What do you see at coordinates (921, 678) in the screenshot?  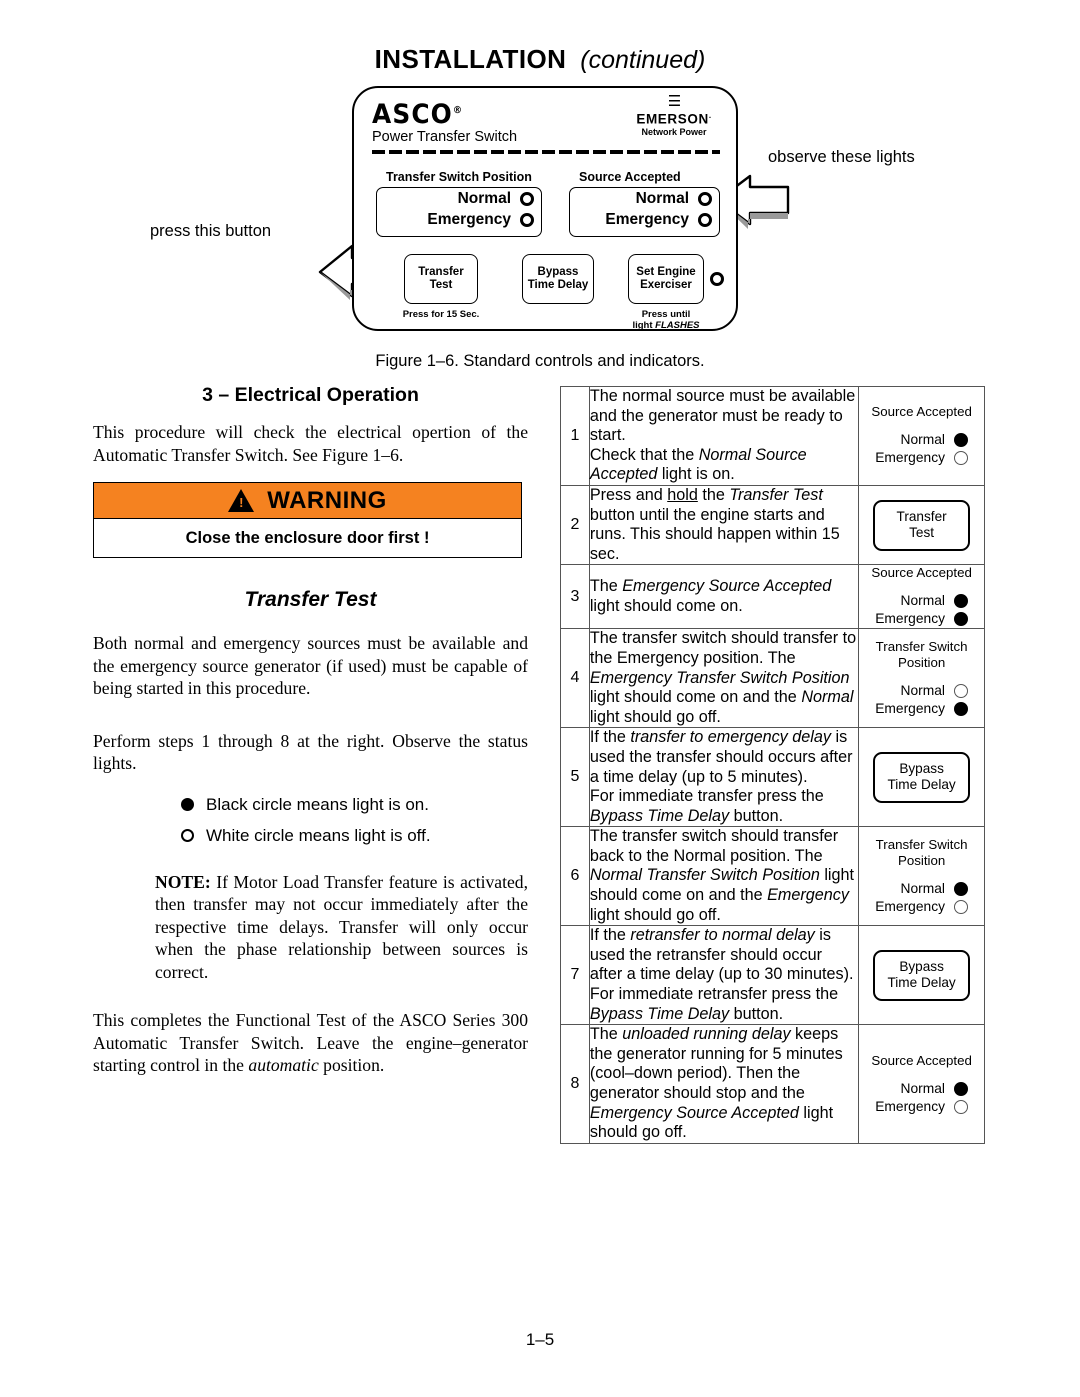 I see `step-indicator: Transfer Switch Position Normal Emergency` at bounding box center [921, 678].